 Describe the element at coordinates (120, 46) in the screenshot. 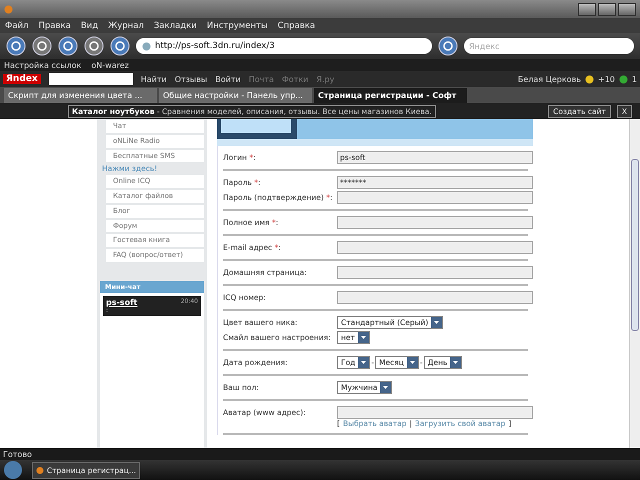

I see `home-button` at that location.